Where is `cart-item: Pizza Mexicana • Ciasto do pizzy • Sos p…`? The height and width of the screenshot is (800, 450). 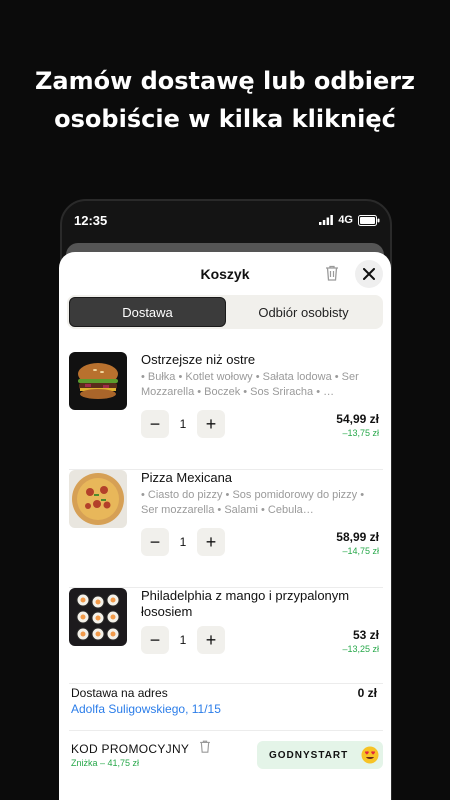 cart-item: Pizza Mexicana • Ciasto do pizzy • Sos p… is located at coordinates (226, 529).